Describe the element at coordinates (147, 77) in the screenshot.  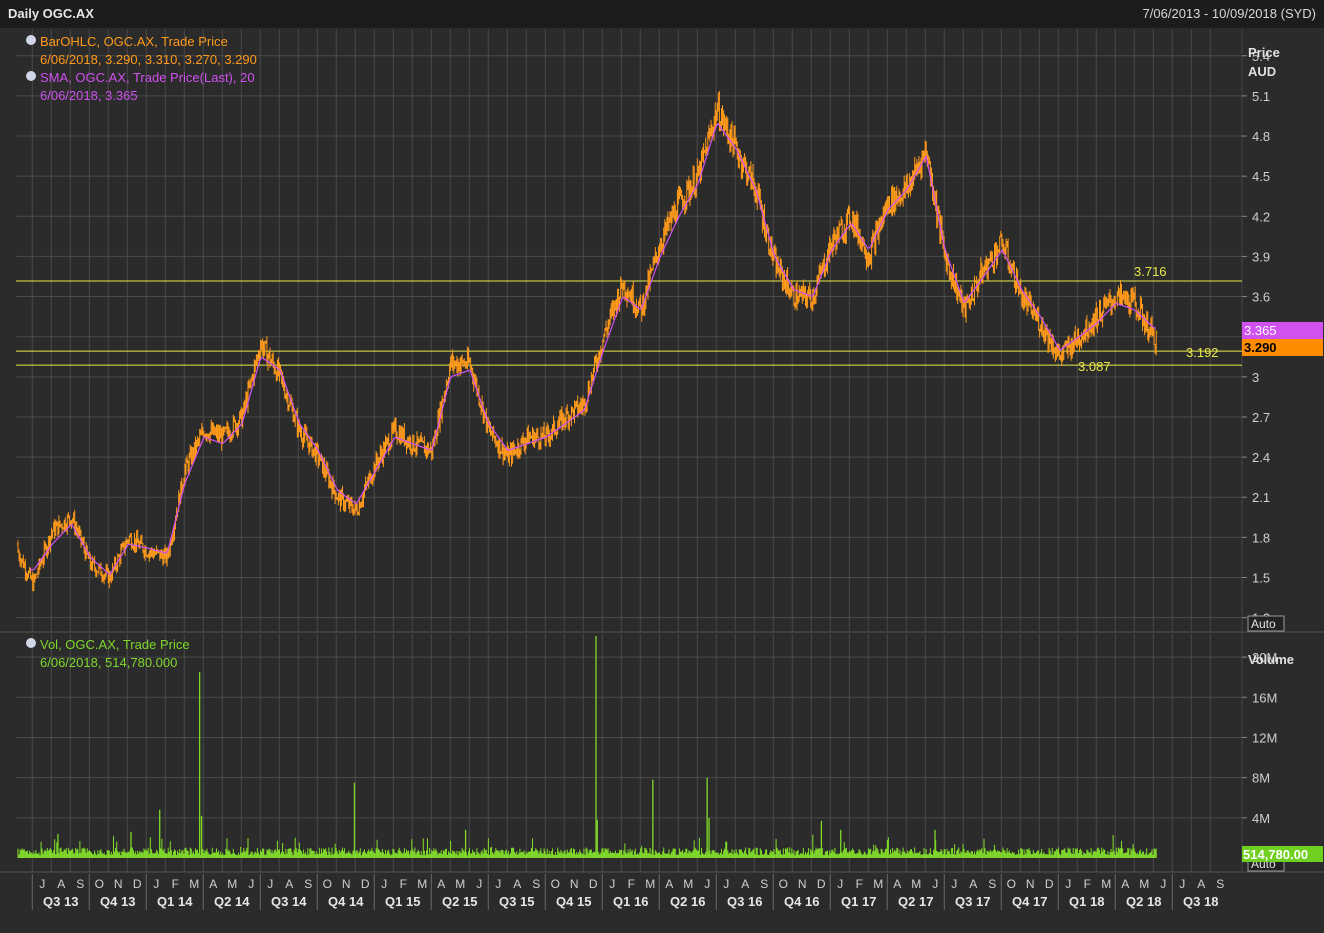
I see `sma-legend-title: SMA, OGC.AX, Trade Price(Last), 20` at that location.